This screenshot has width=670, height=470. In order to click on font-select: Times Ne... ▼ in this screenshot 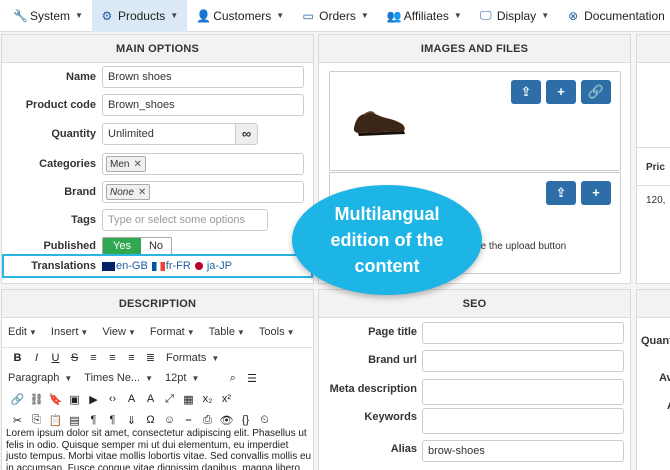, I will do `click(118, 378)`.